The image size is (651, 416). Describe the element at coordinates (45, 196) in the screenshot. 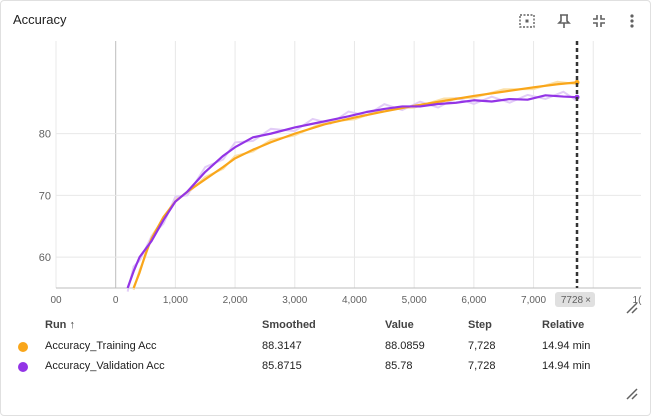

I see `y-tick-label: 70` at that location.